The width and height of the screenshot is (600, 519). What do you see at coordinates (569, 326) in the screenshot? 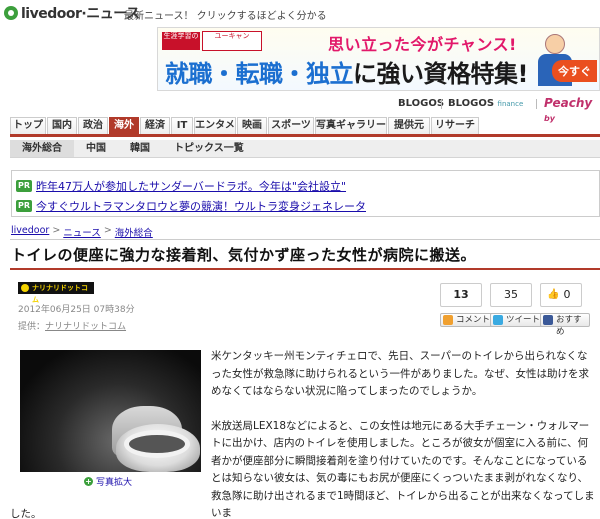
I see `recommend-button-label: おすすめ` at bounding box center [569, 326].